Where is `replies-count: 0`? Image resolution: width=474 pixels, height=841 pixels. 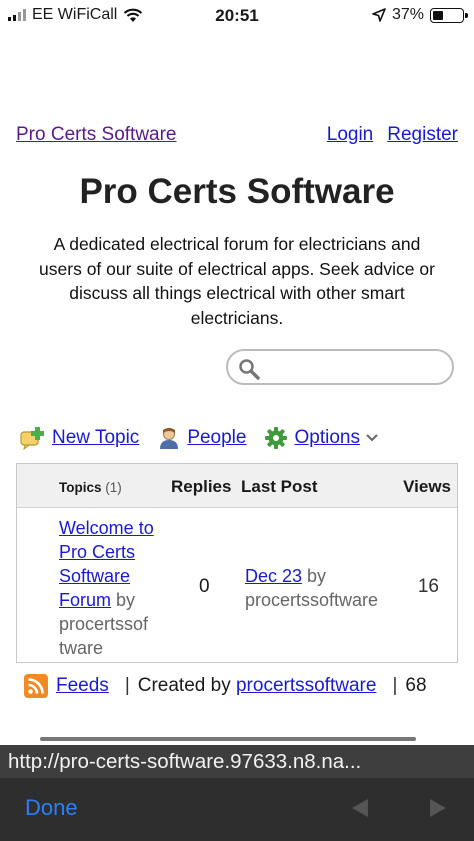
replies-count: 0 is located at coordinates (204, 586).